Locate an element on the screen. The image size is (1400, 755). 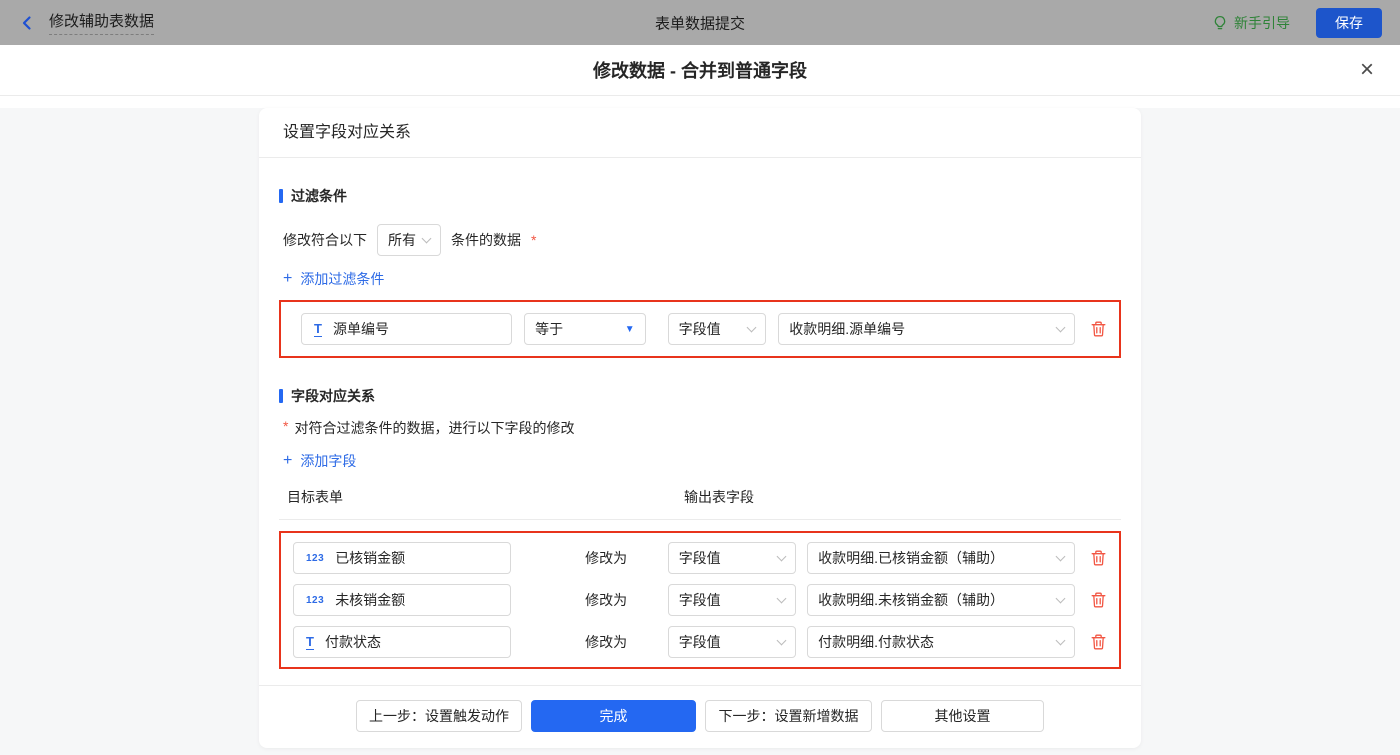
filter-section-title: 过滤条件 is located at coordinates (700, 182).